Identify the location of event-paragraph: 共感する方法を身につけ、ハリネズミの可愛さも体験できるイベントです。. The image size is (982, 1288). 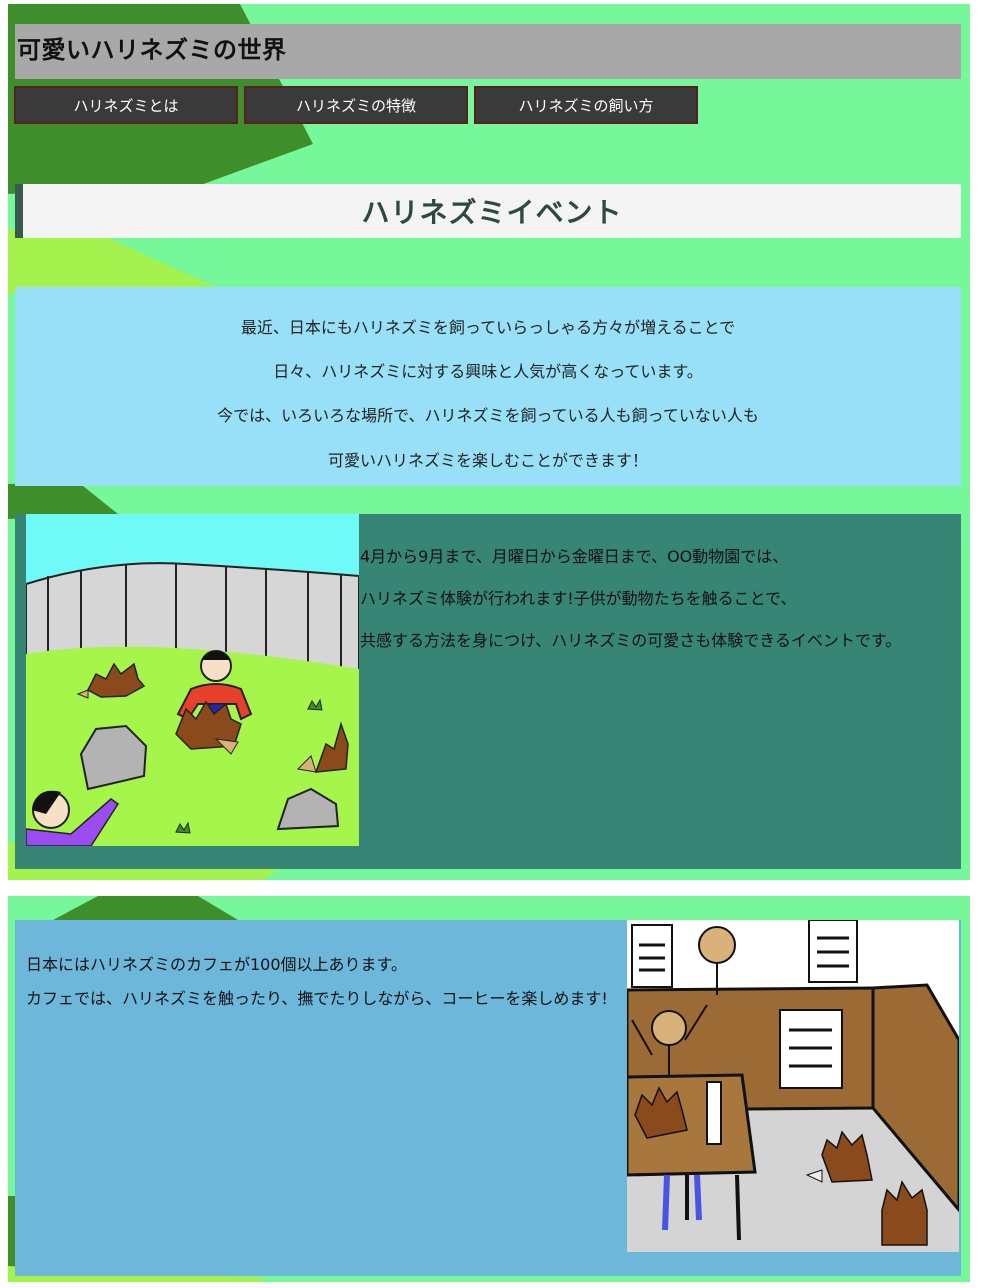
(631, 640).